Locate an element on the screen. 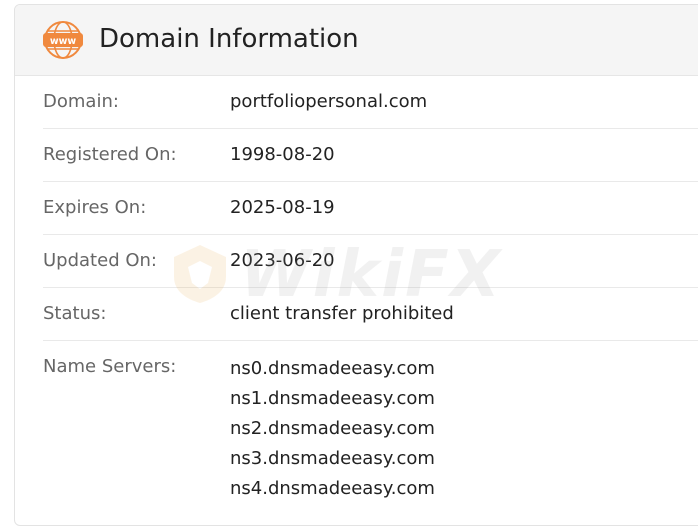 The image size is (698, 526). name-server-item: ns3.dnsmadeeasy.com is located at coordinates (332, 458).